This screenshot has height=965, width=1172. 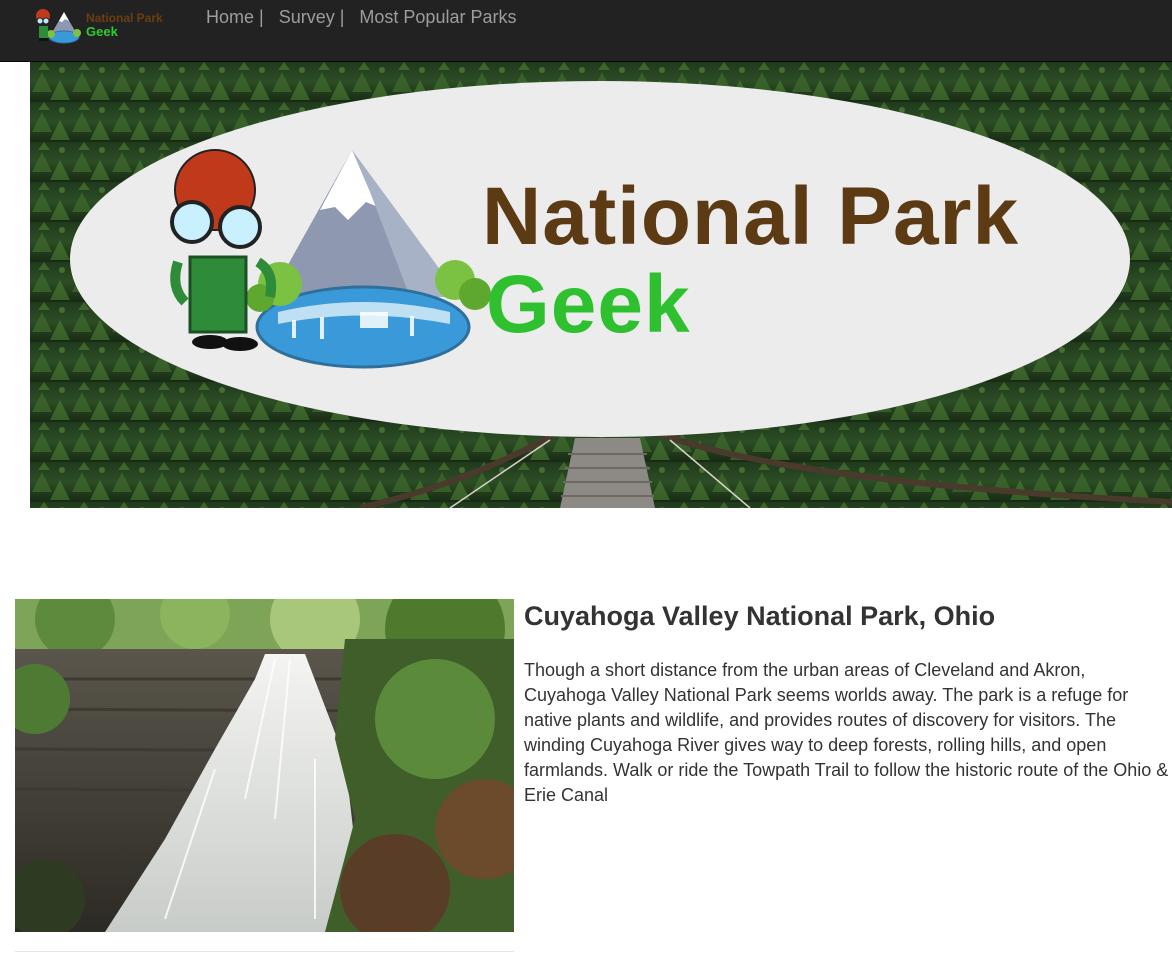 I want to click on geek-mountain-logo-icon, so click(x=58, y=26).